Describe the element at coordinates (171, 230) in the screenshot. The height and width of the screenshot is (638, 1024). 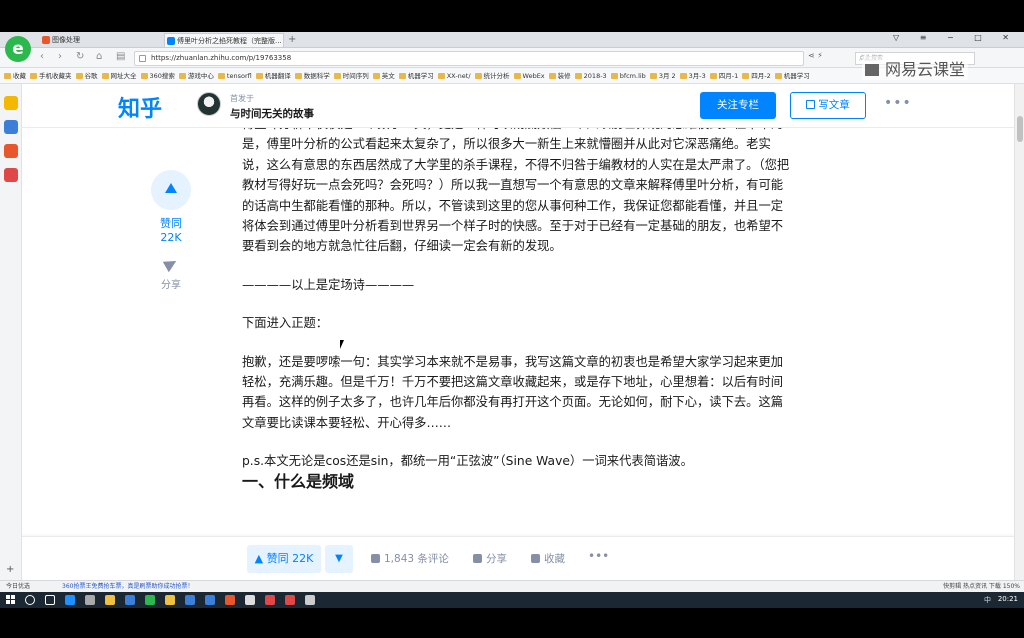
I see `vote-count: 赞同 22K` at that location.